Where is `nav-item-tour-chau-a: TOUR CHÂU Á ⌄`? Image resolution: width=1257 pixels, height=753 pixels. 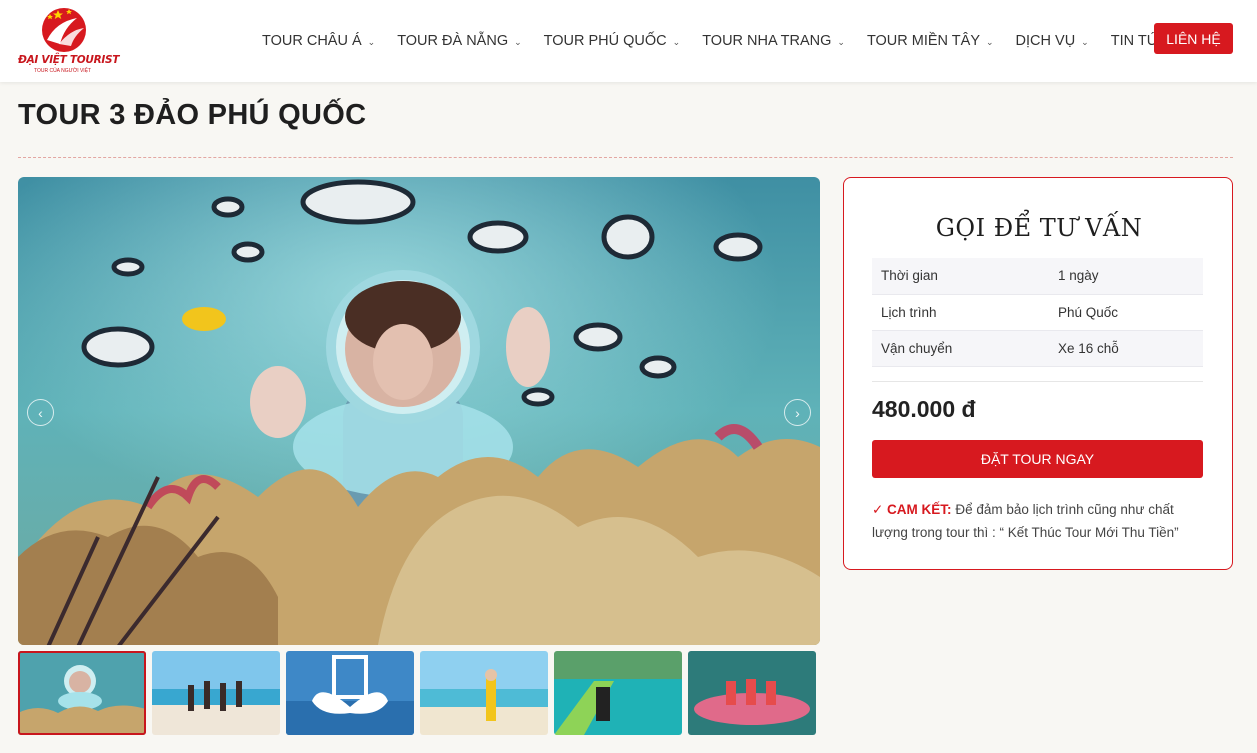 nav-item-tour-chau-a: TOUR CHÂU Á ⌄ is located at coordinates (318, 41).